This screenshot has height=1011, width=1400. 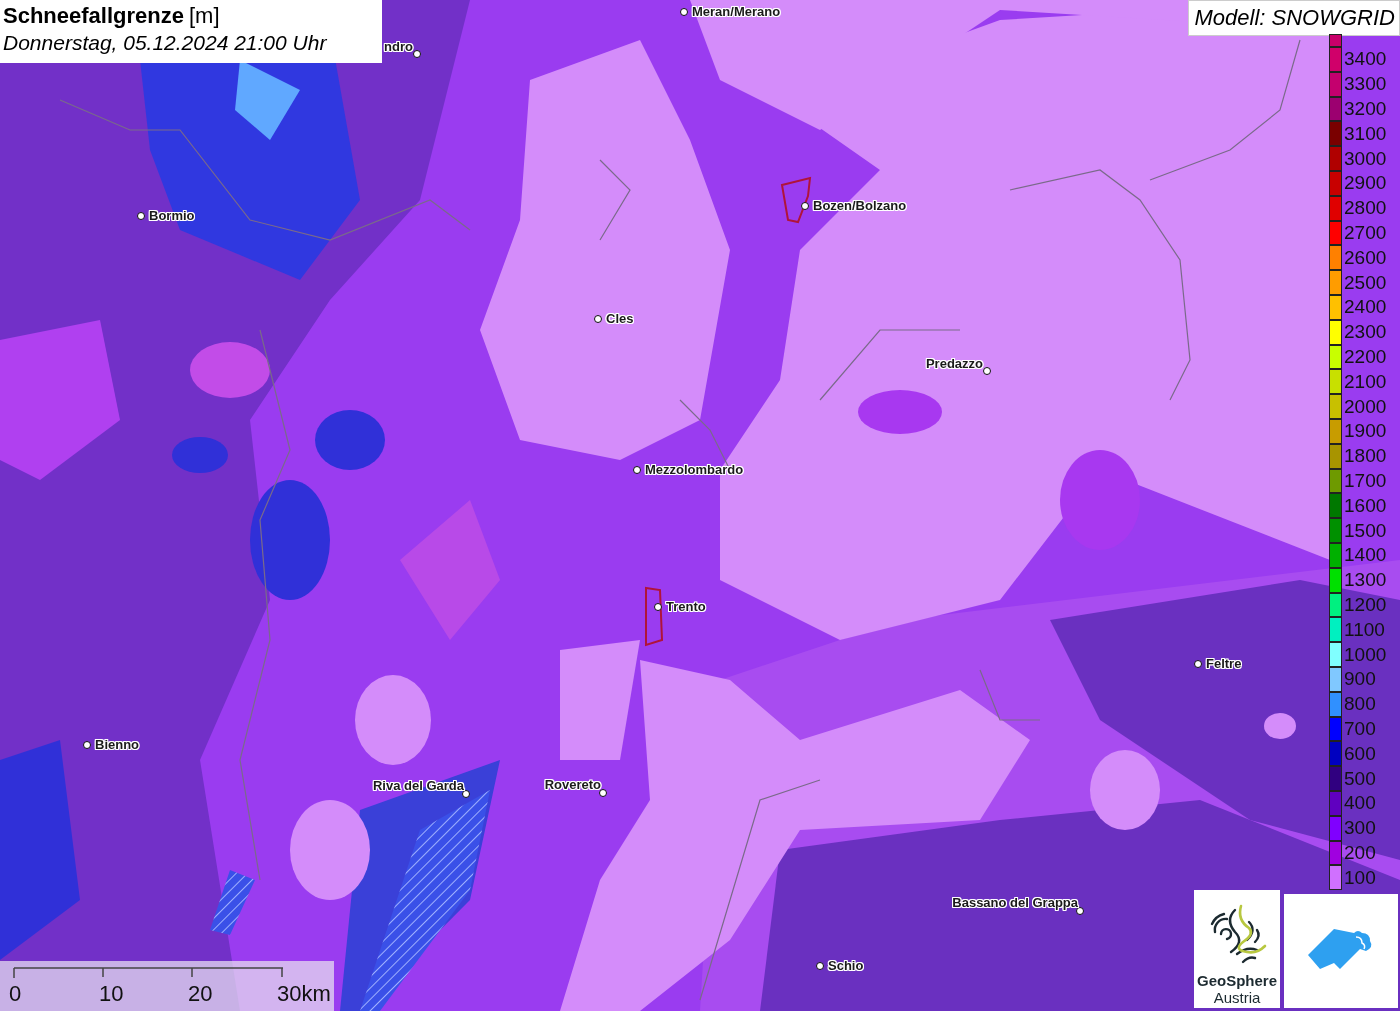 I want to click on legend-value: 700, so click(x=1360, y=728).